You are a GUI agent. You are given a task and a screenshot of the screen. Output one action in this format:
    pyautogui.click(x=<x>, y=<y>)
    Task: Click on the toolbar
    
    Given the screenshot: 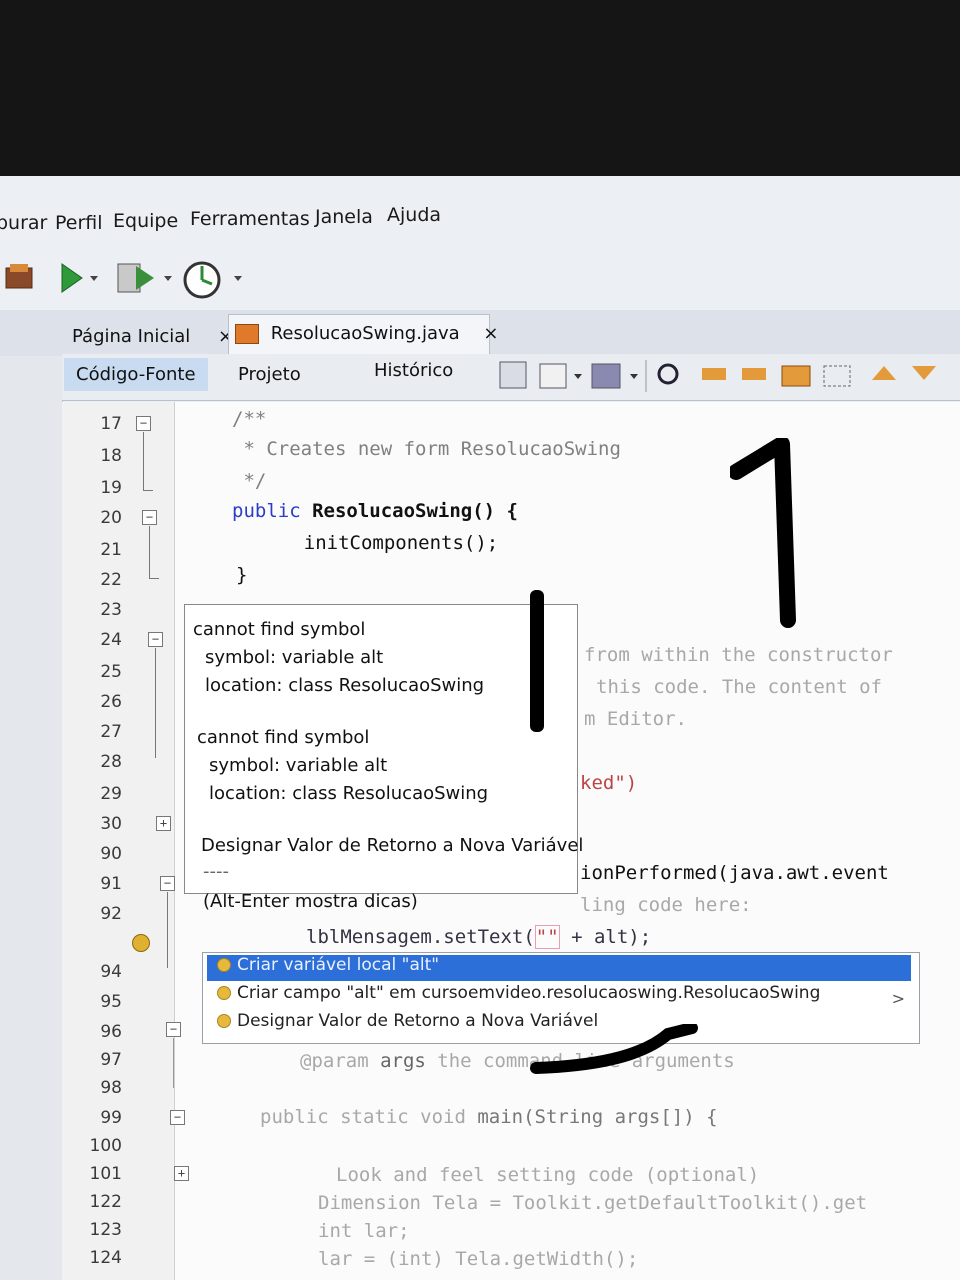 What is the action you would take?
    pyautogui.click(x=480, y=277)
    